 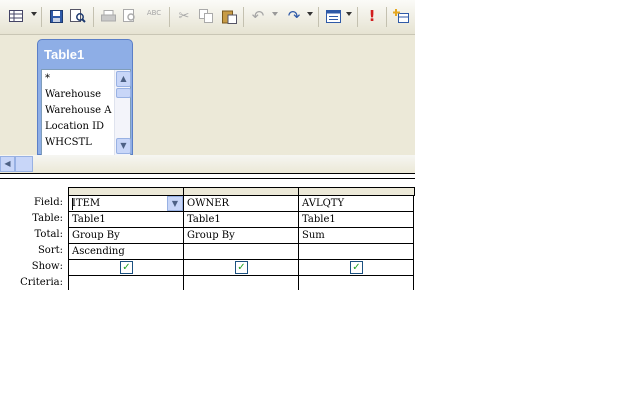 I want to click on print-preview-icon, so click(x=130, y=16).